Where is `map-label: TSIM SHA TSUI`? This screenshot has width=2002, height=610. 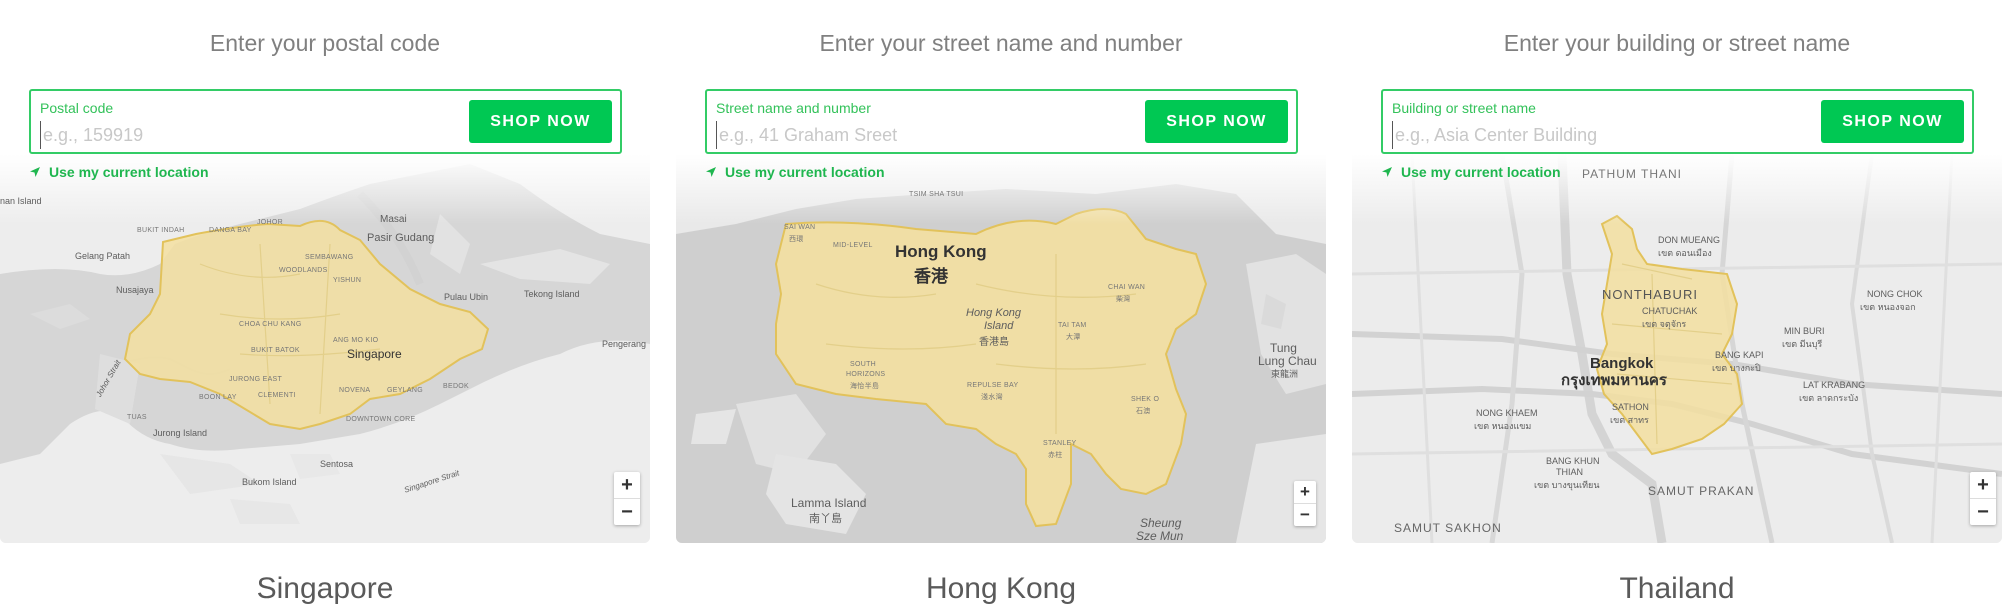
map-label: TSIM SHA TSUI is located at coordinates (936, 194).